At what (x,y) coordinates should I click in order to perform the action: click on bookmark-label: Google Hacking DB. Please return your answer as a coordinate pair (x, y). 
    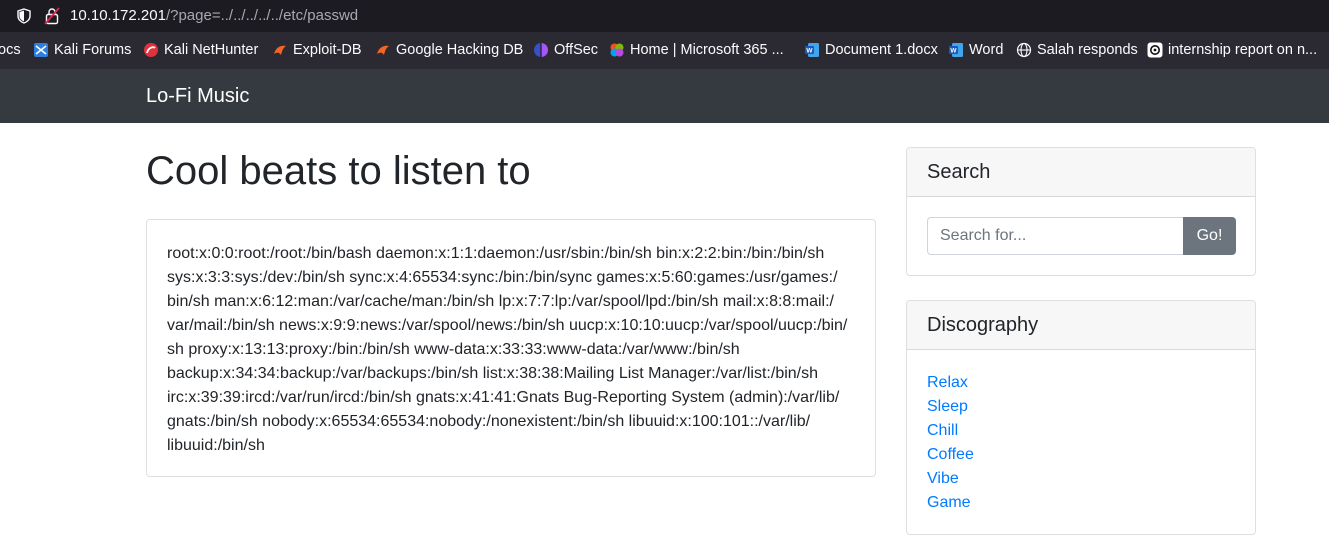
    Looking at the image, I should click on (460, 50).